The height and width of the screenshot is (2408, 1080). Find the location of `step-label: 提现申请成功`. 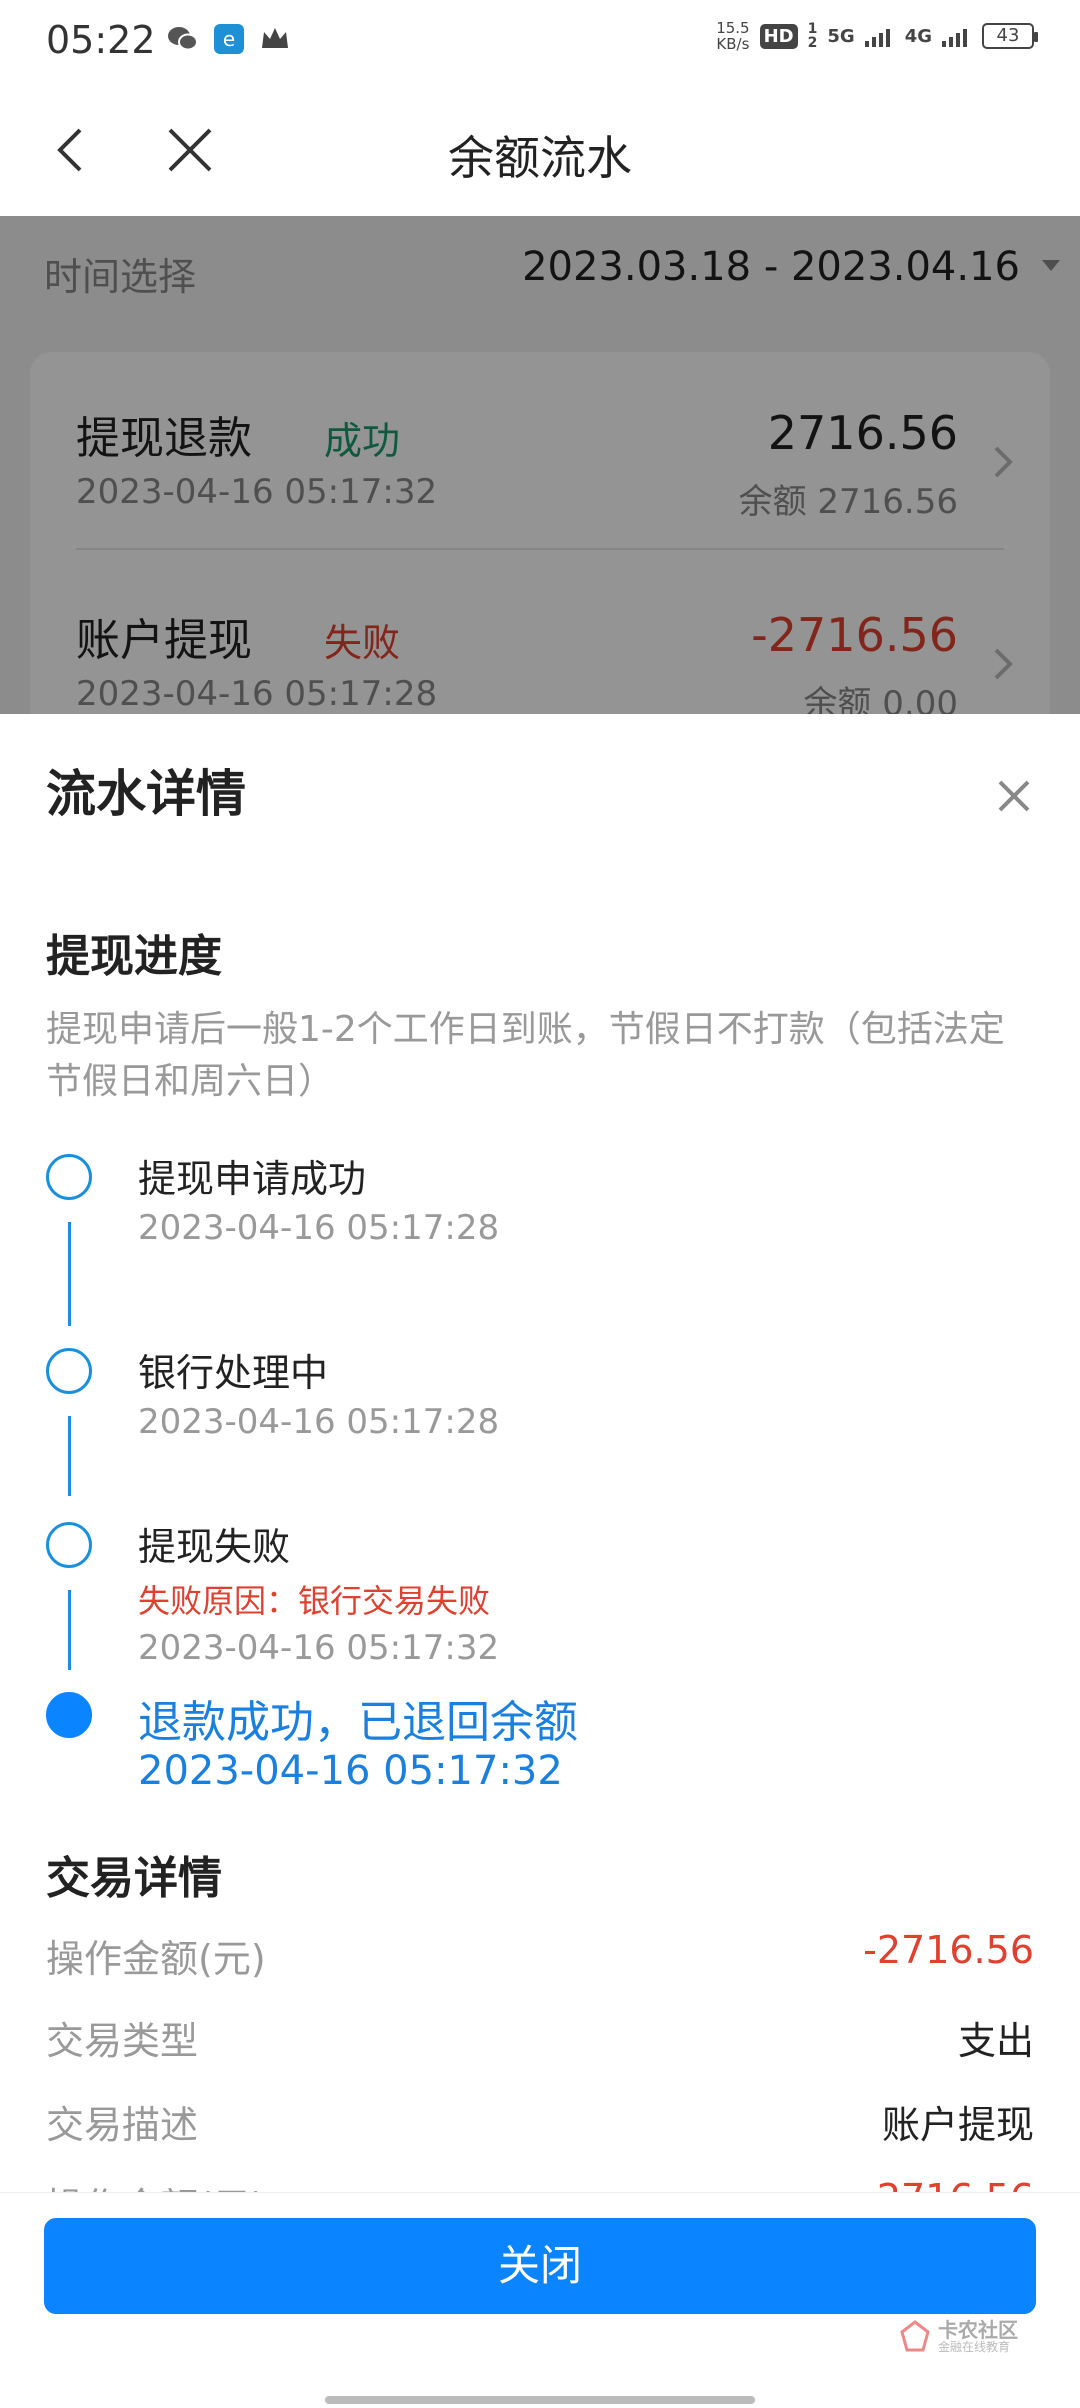

step-label: 提现申请成功 is located at coordinates (252, 1179).